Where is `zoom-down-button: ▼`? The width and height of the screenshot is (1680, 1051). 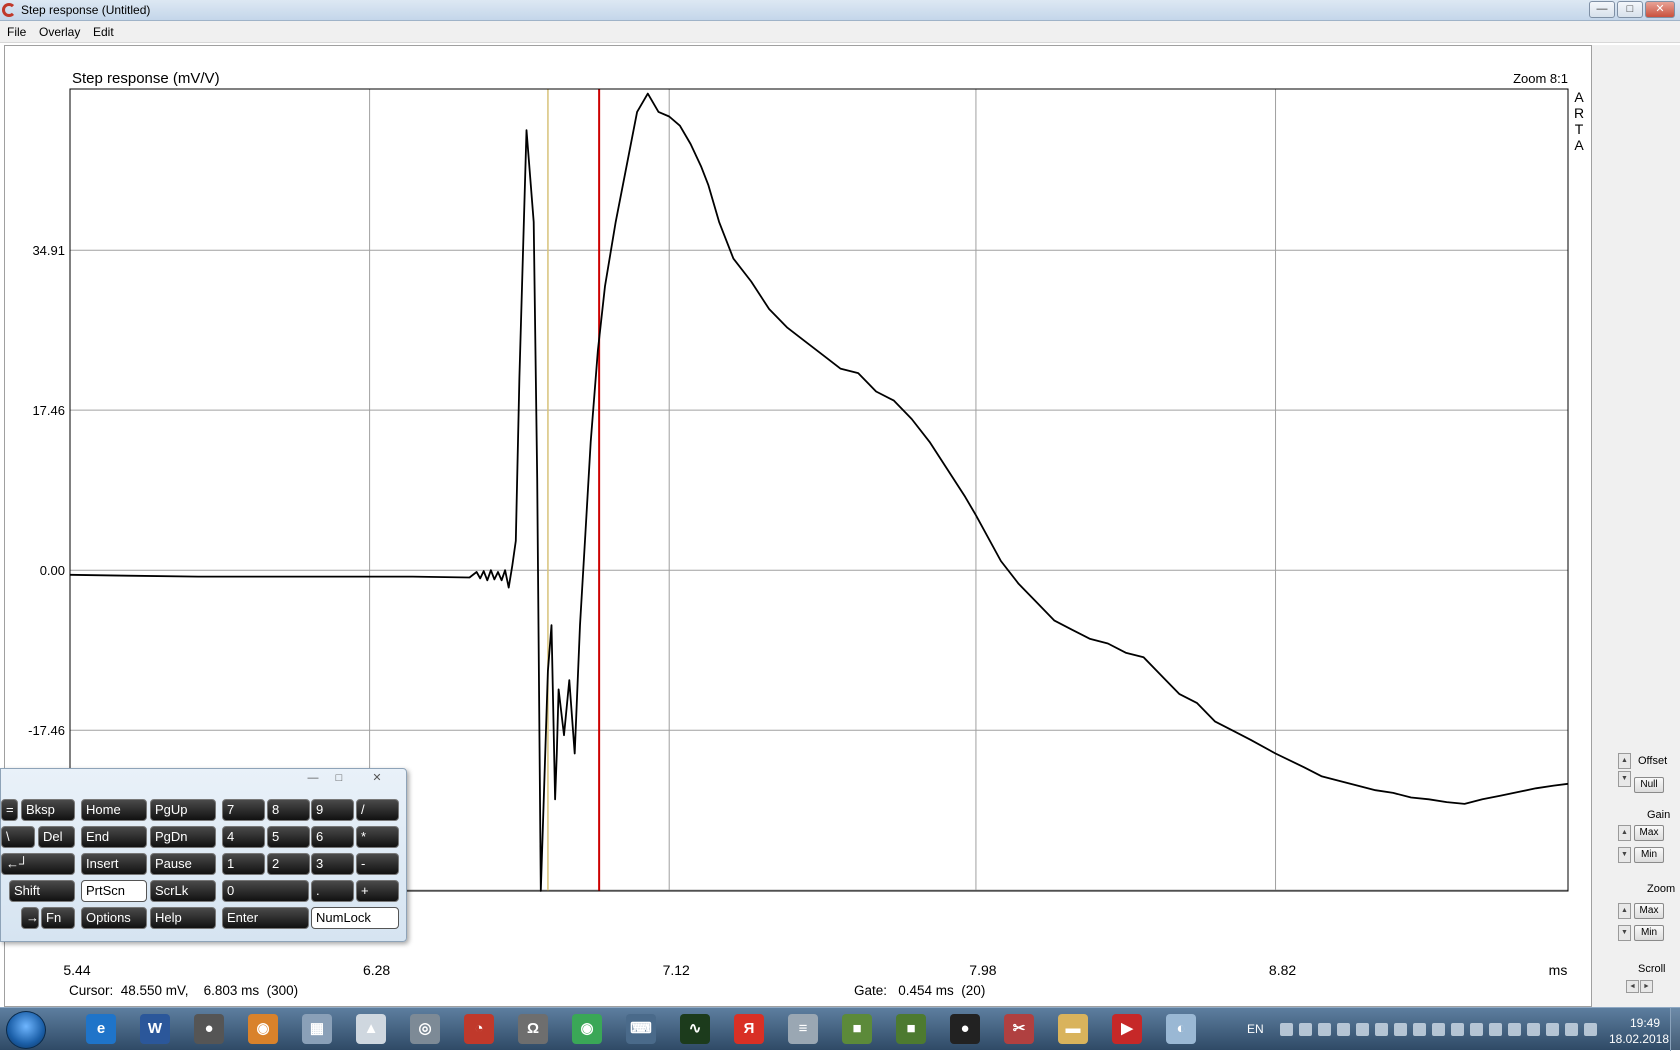 zoom-down-button: ▼ is located at coordinates (1624, 933).